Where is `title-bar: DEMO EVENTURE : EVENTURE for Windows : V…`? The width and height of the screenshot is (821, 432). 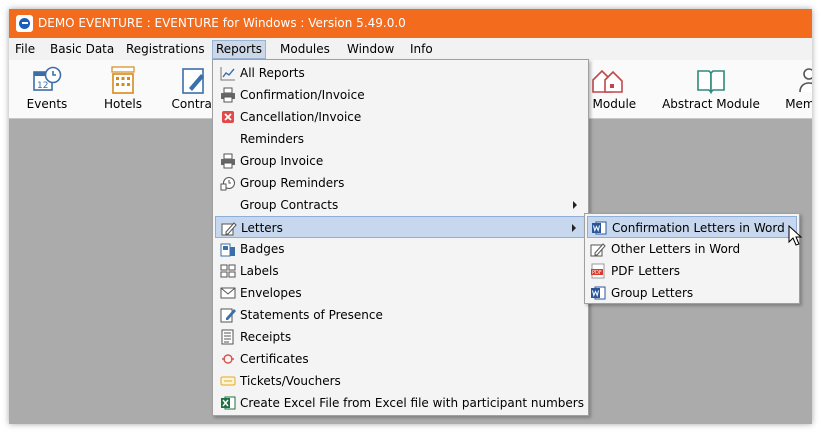 title-bar: DEMO EVENTURE : EVENTURE for Windows : V… is located at coordinates (410, 23).